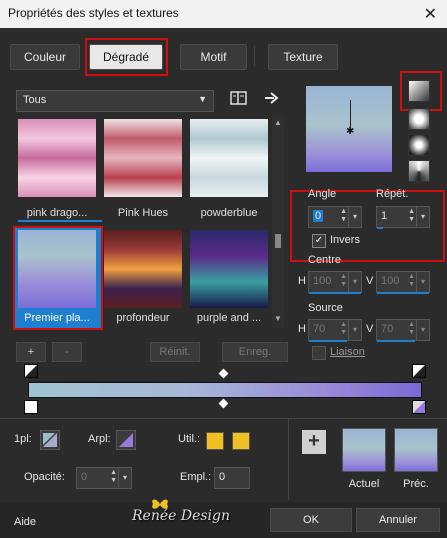 The height and width of the screenshot is (538, 447). I want to click on top-midpoint-marker, so click(223, 373).